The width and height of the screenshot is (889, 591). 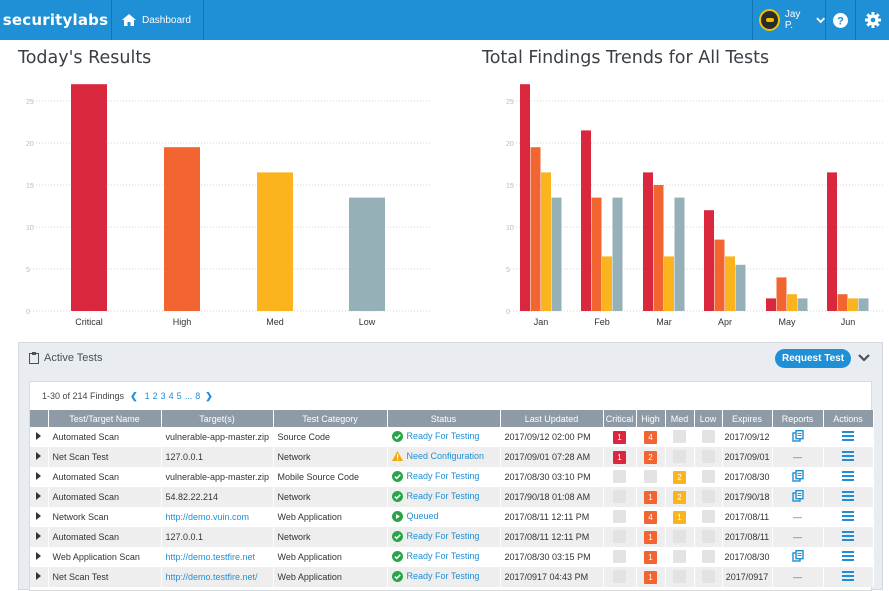 I want to click on chevron-right-icon: ❯, so click(x=209, y=396).